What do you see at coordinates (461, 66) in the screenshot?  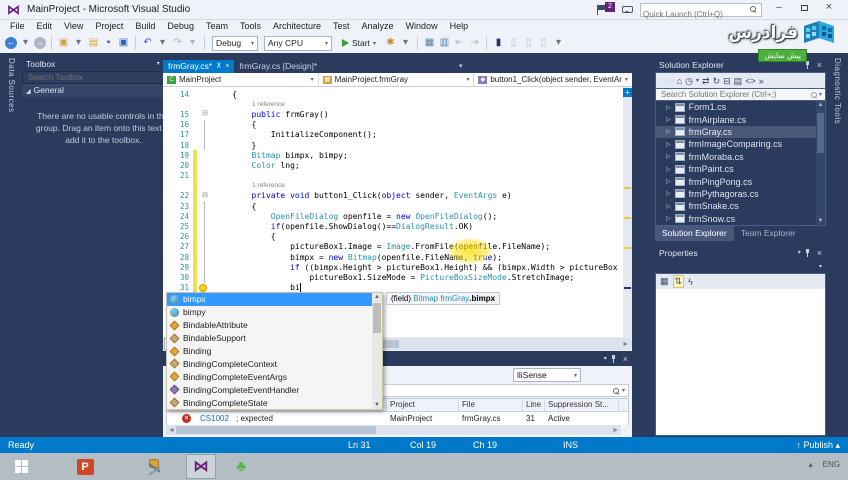 I see `tab-list-chevron-icon: ▾` at bounding box center [461, 66].